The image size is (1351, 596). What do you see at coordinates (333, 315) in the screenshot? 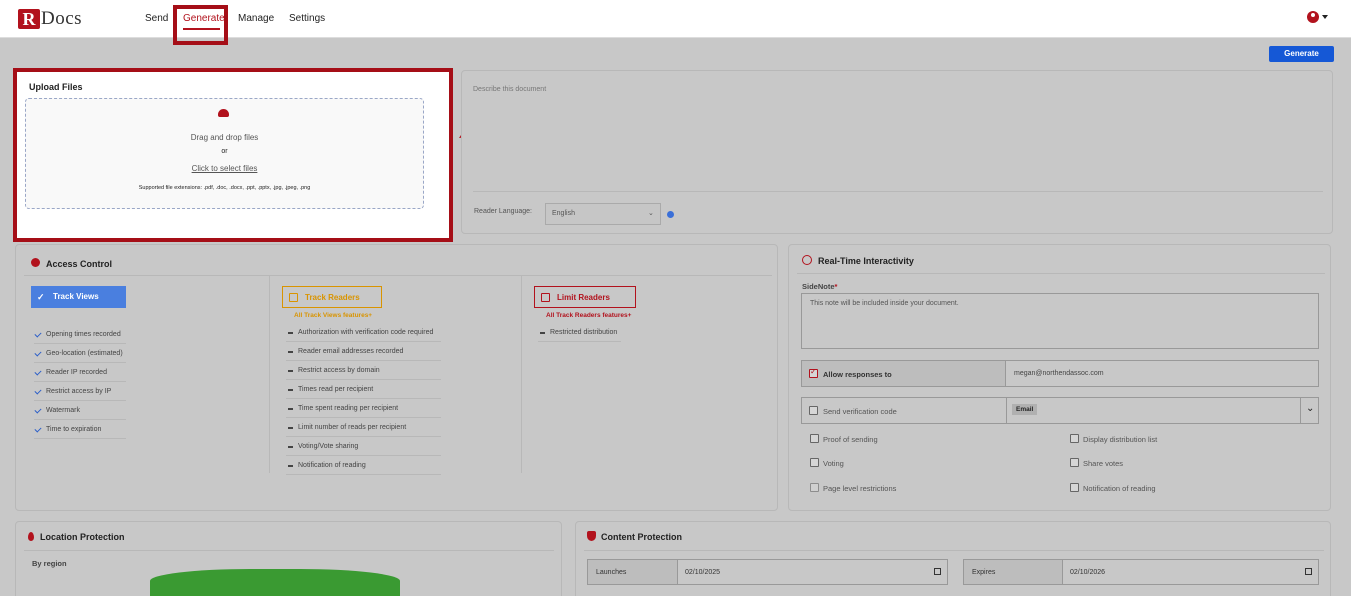
I see `track-readers-subtitle: All Track Views features+` at bounding box center [333, 315].